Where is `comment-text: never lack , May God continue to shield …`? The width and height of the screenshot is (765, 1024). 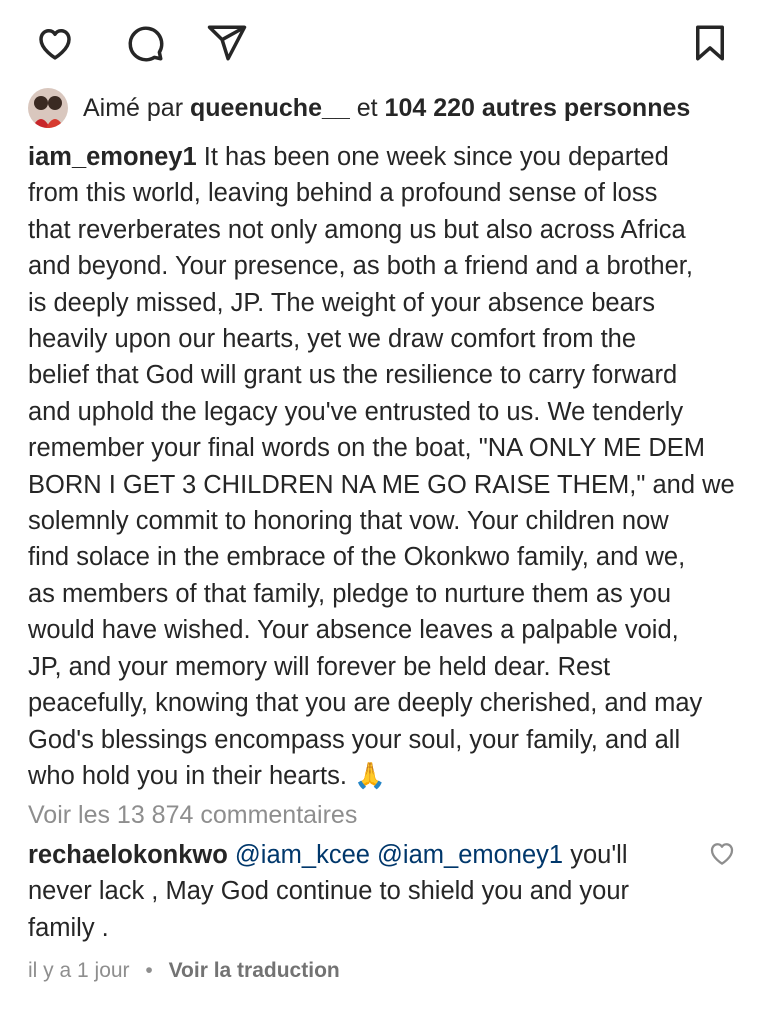 comment-text: never lack , May God continue to shield … is located at coordinates (329, 909).